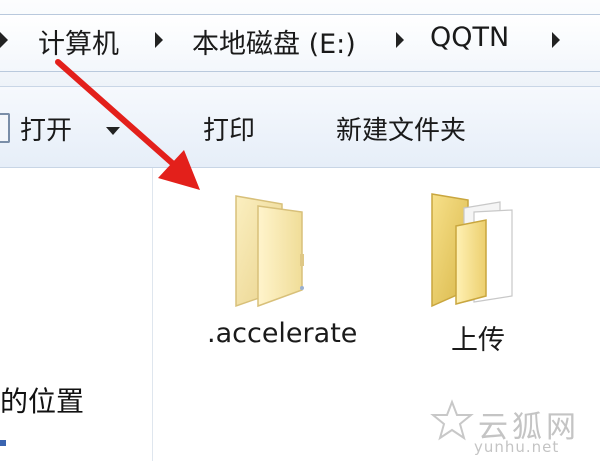  I want to click on watermark-url: yunhu.net, so click(517, 447).